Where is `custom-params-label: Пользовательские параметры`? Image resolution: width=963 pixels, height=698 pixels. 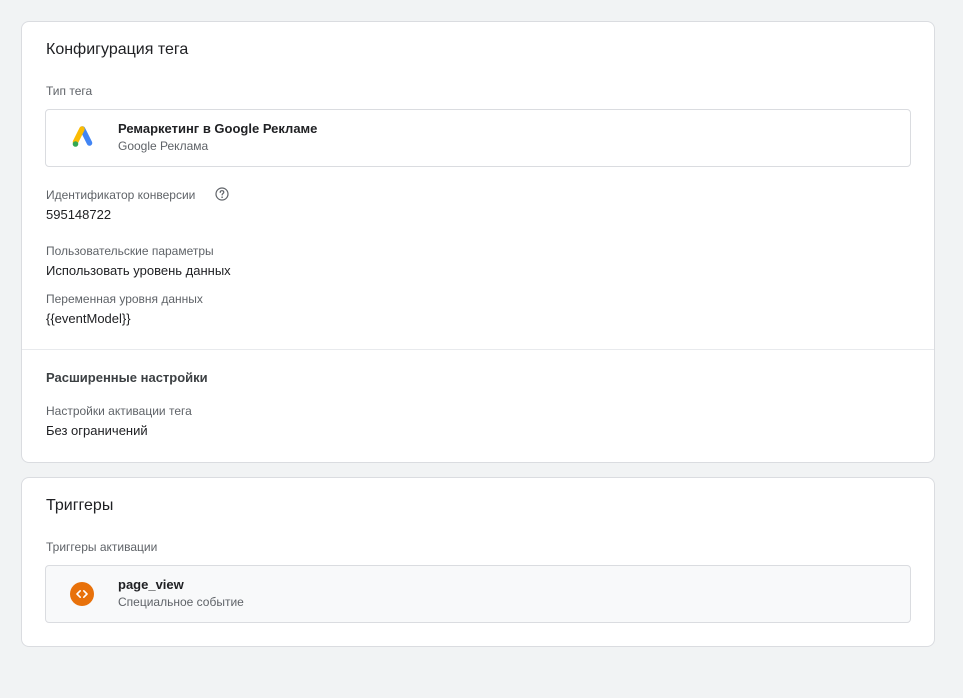 custom-params-label: Пользовательские параметры is located at coordinates (130, 251).